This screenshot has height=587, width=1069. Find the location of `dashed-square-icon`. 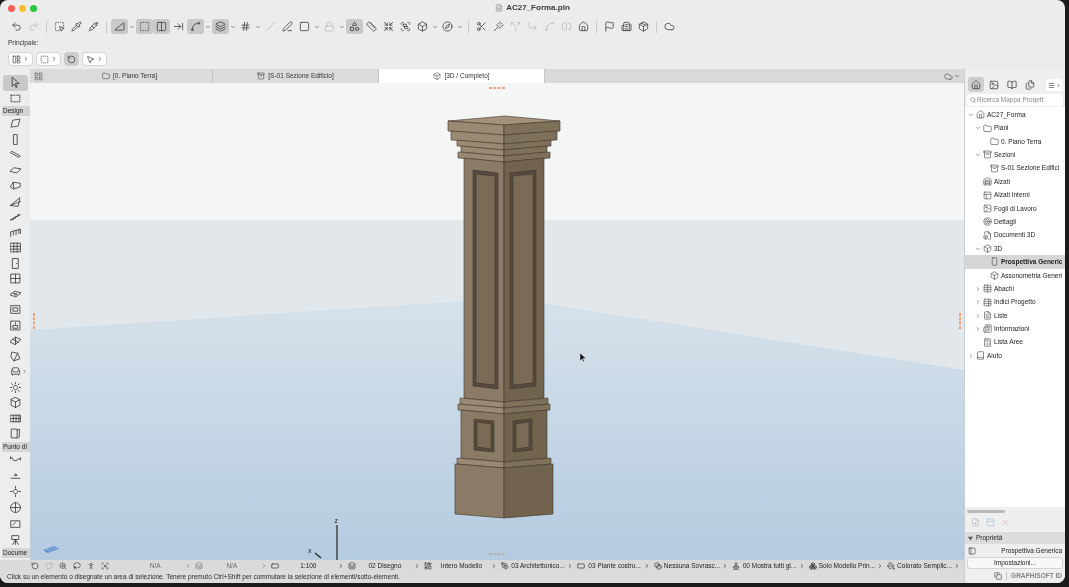

dashed-square-icon is located at coordinates (44, 59).